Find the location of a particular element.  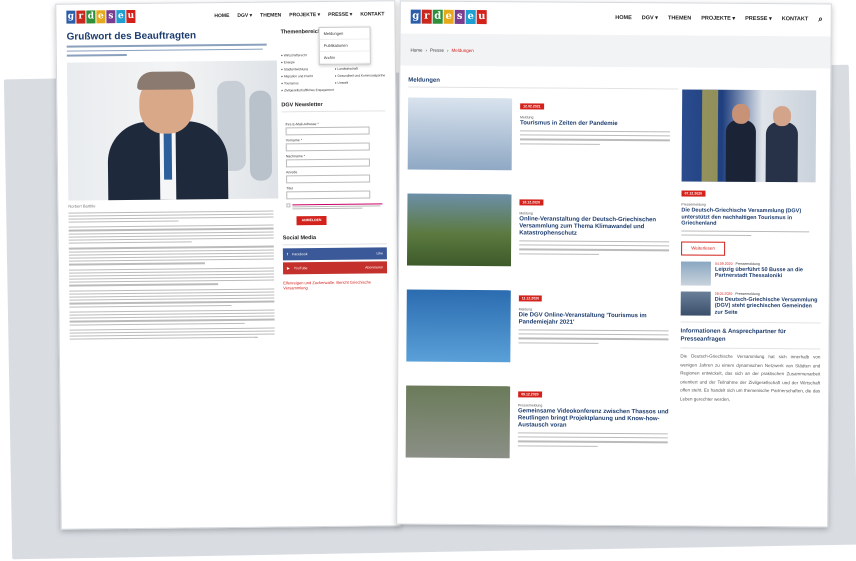

theme-item: ● Migration und Flucht is located at coordinates (306, 76).